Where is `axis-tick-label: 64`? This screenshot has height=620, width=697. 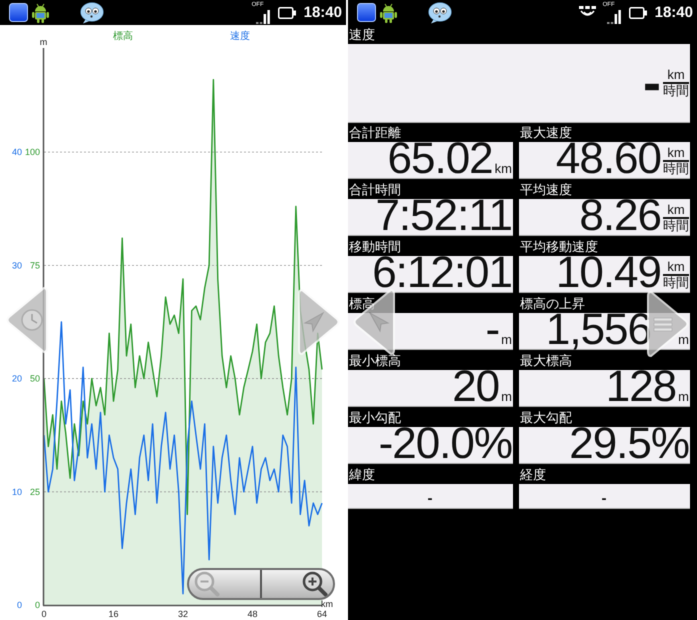
axis-tick-label: 64 is located at coordinates (322, 614).